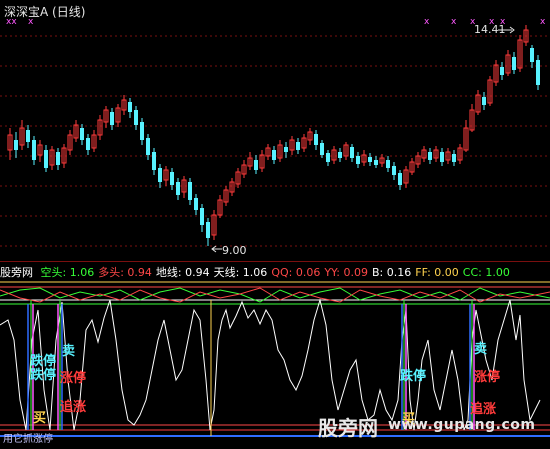 The image size is (550, 449). I want to click on signal-sell-1: 卖, so click(69, 351).